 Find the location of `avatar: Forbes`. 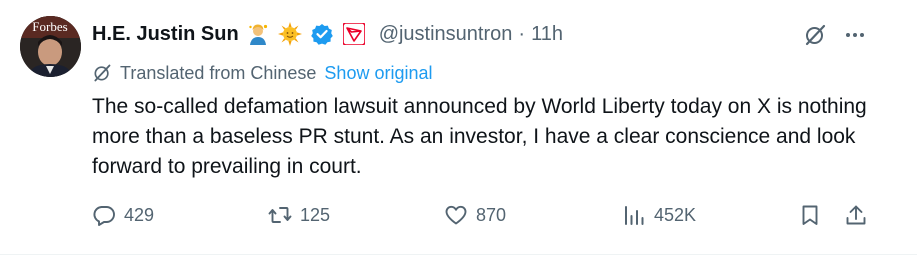

avatar: Forbes is located at coordinates (50, 46).